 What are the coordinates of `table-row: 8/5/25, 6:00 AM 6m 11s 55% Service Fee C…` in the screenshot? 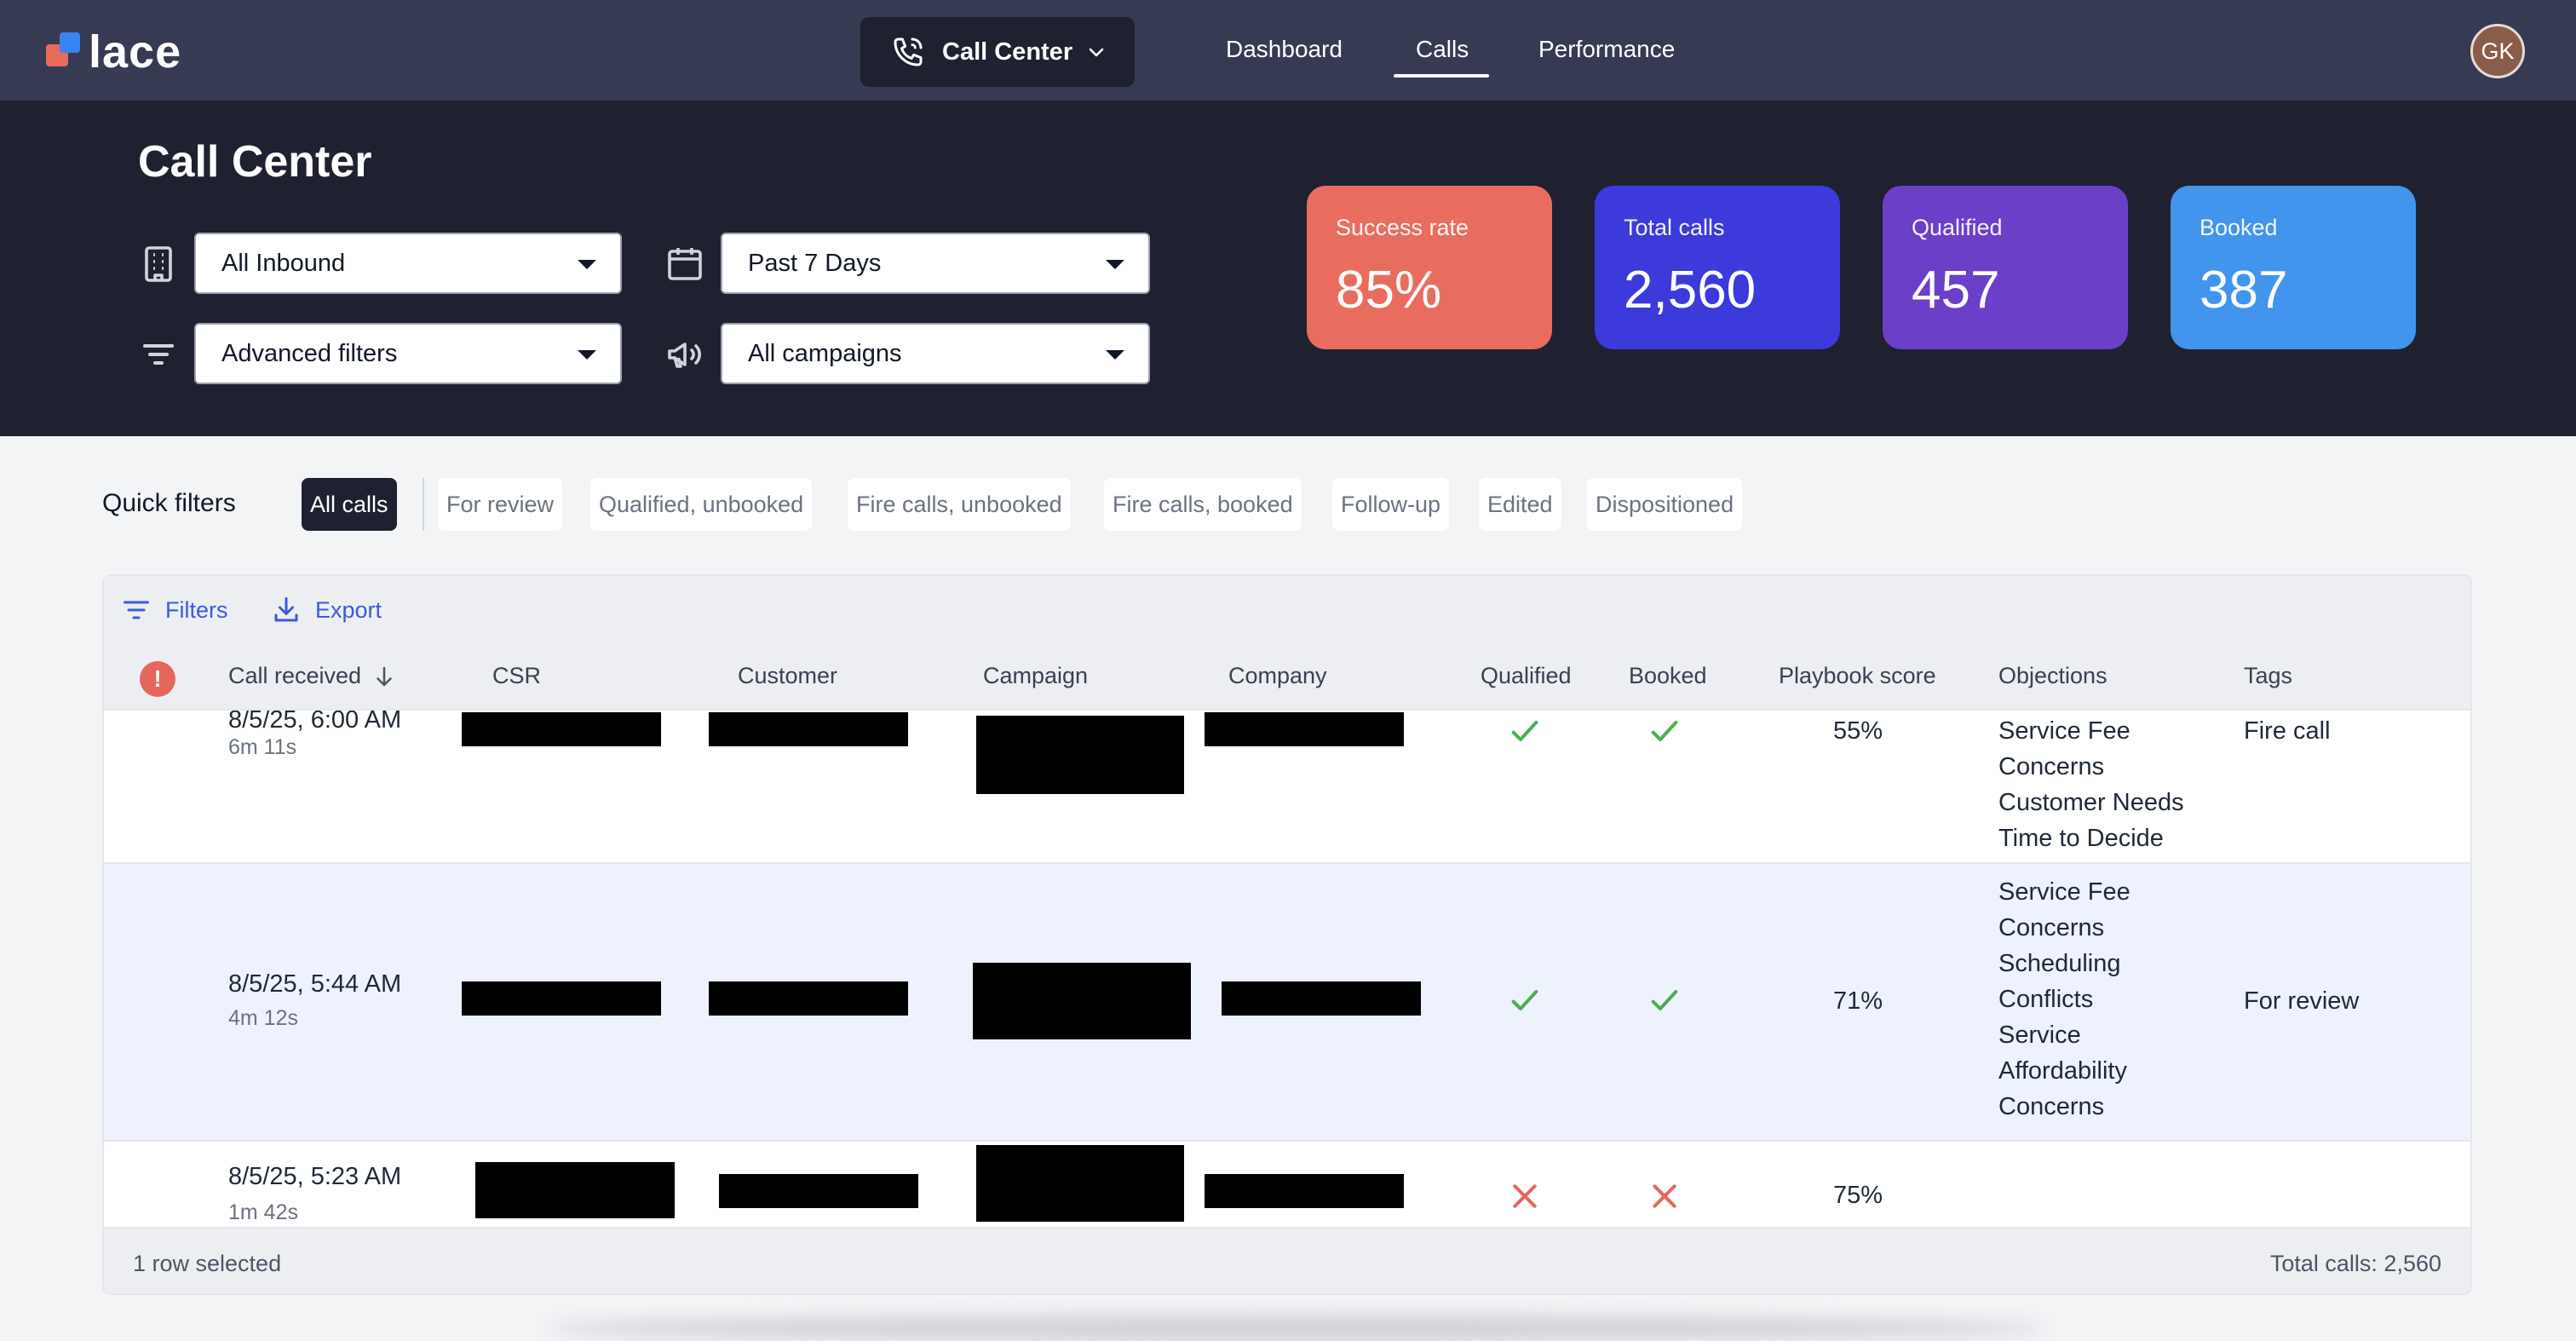 It's located at (1287, 788).